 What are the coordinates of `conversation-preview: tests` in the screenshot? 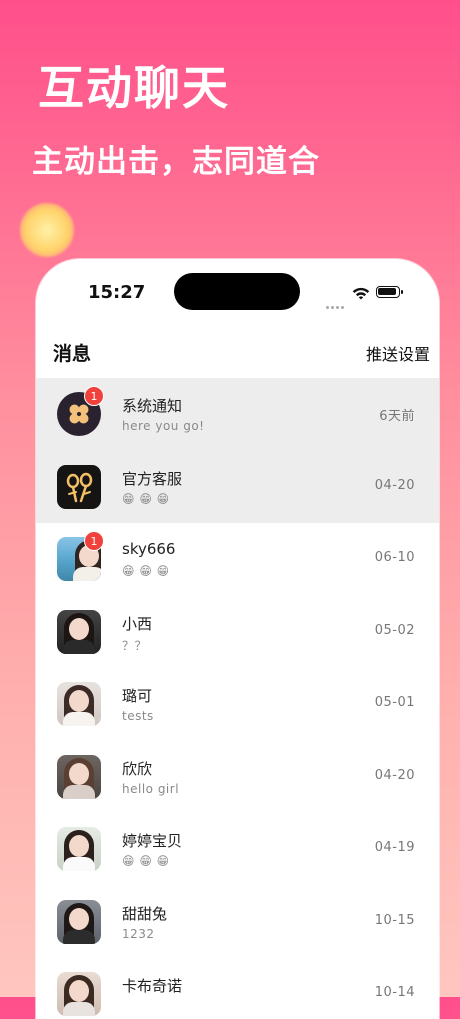 It's located at (138, 716).